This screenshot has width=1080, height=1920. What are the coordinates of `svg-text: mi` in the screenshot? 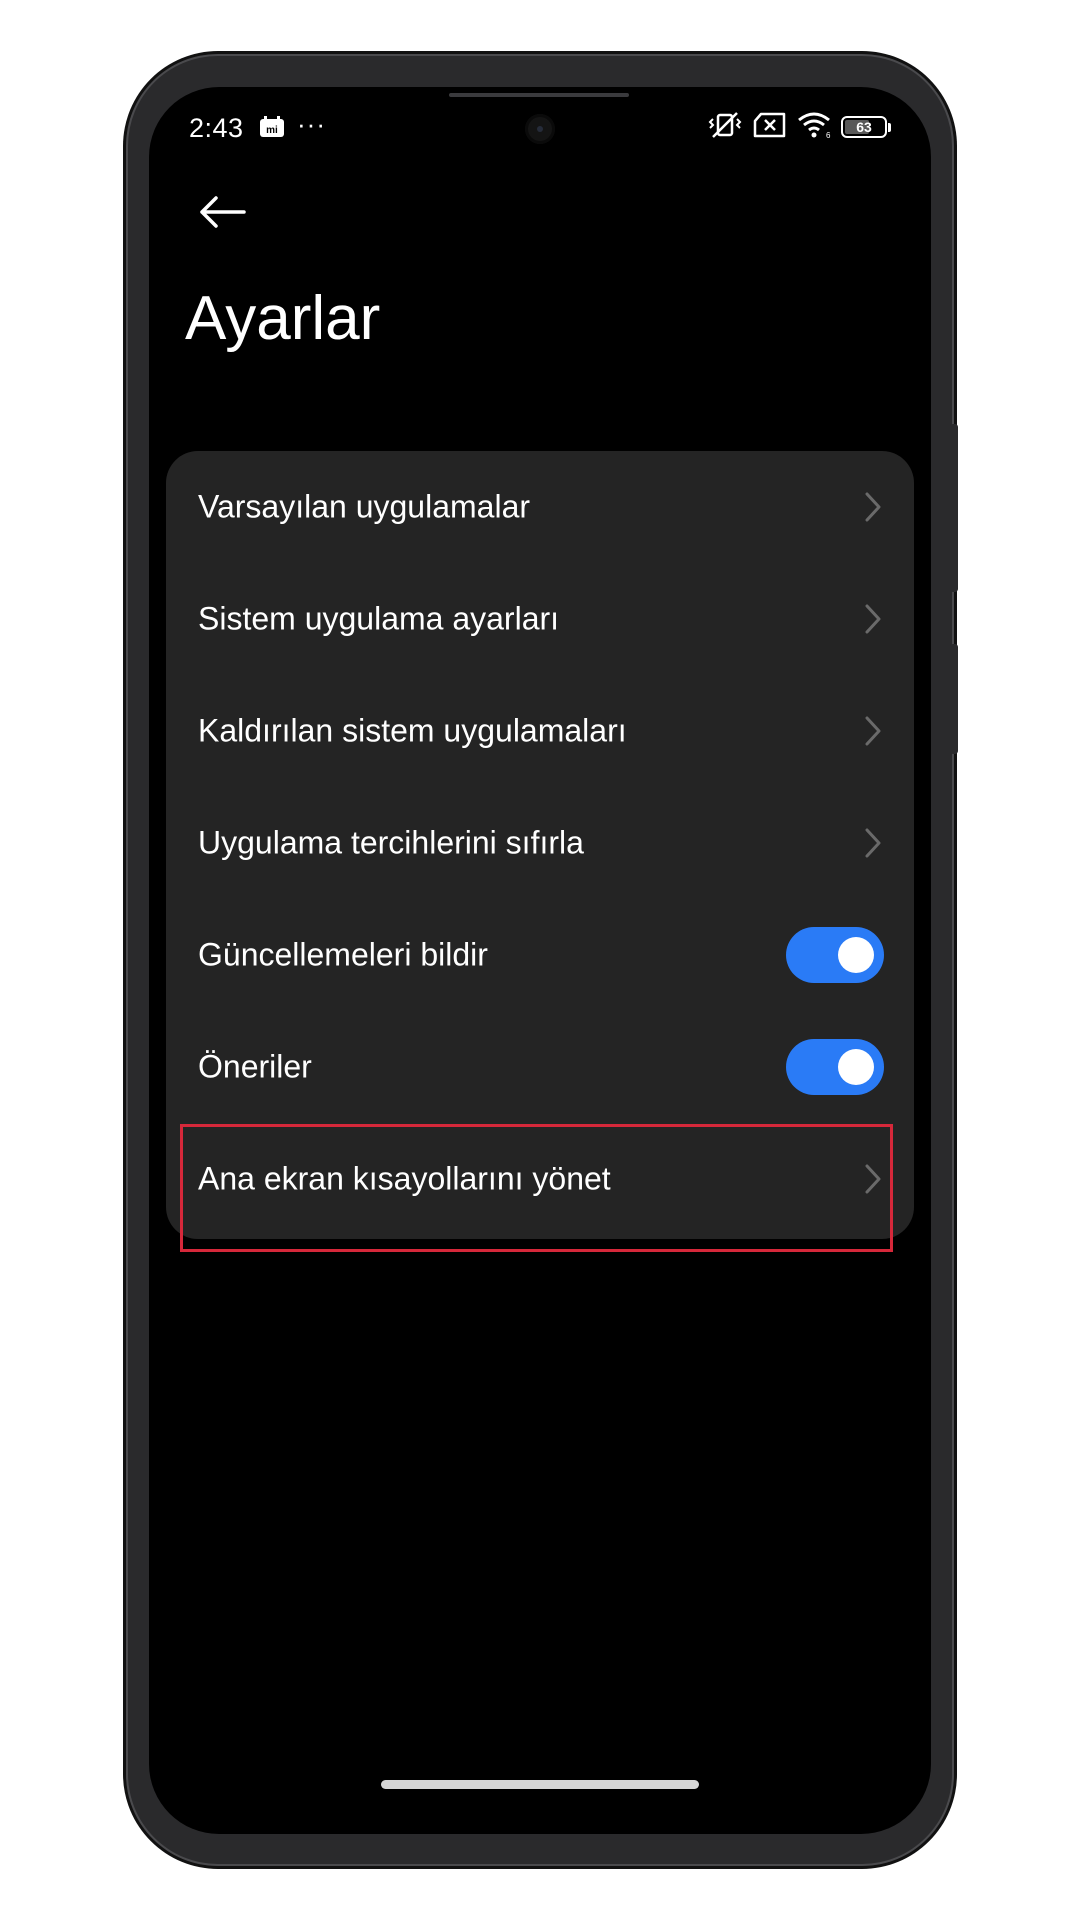 It's located at (272, 130).